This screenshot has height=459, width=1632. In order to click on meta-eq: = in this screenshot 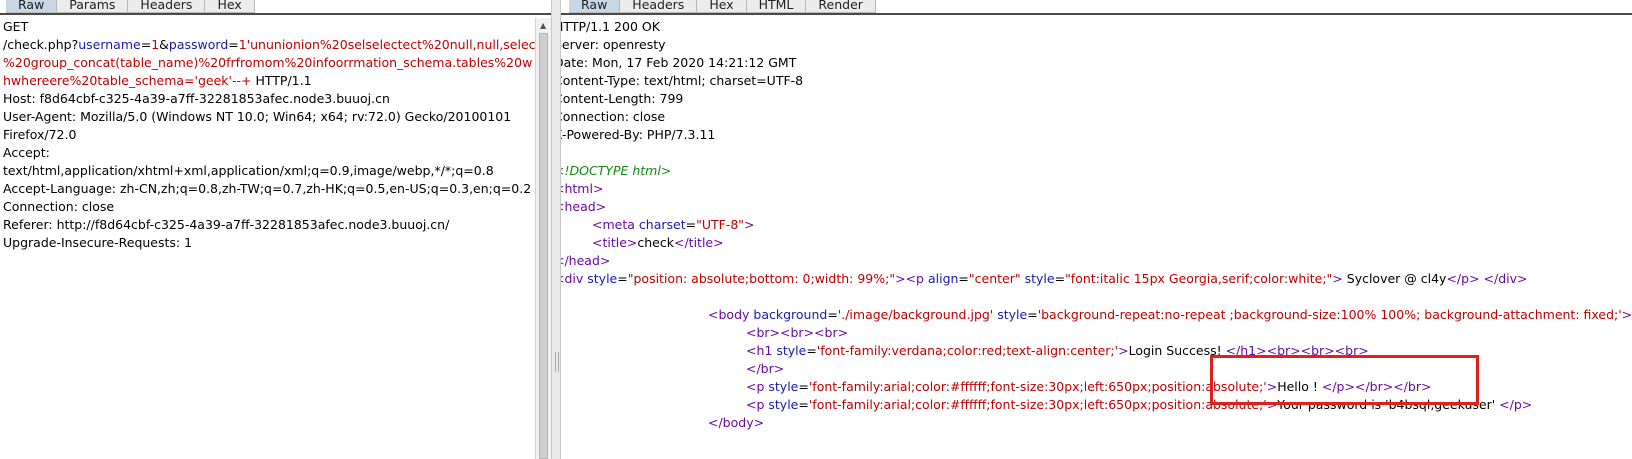, I will do `click(691, 224)`.